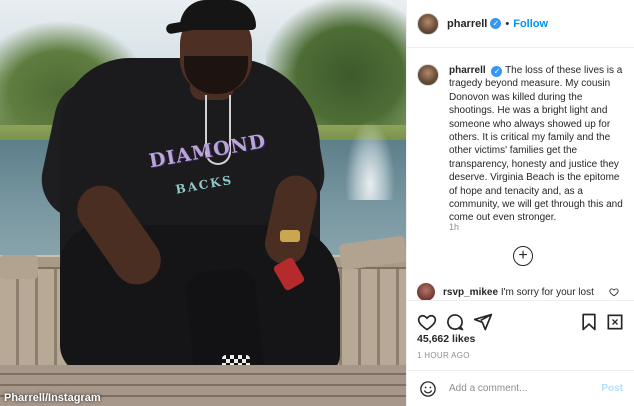 This screenshot has height=406, width=634. I want to click on username-link: pharrell, so click(467, 24).